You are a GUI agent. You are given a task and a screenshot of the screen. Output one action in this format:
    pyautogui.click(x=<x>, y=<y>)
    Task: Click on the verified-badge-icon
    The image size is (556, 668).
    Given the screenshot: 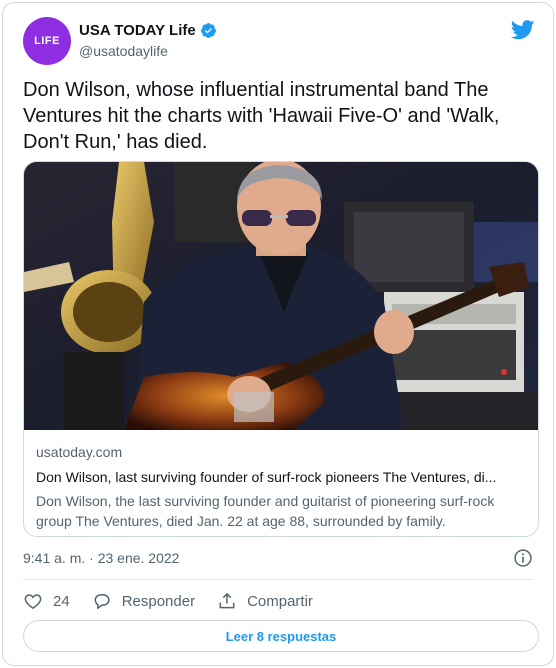 What is the action you would take?
    pyautogui.click(x=208, y=30)
    